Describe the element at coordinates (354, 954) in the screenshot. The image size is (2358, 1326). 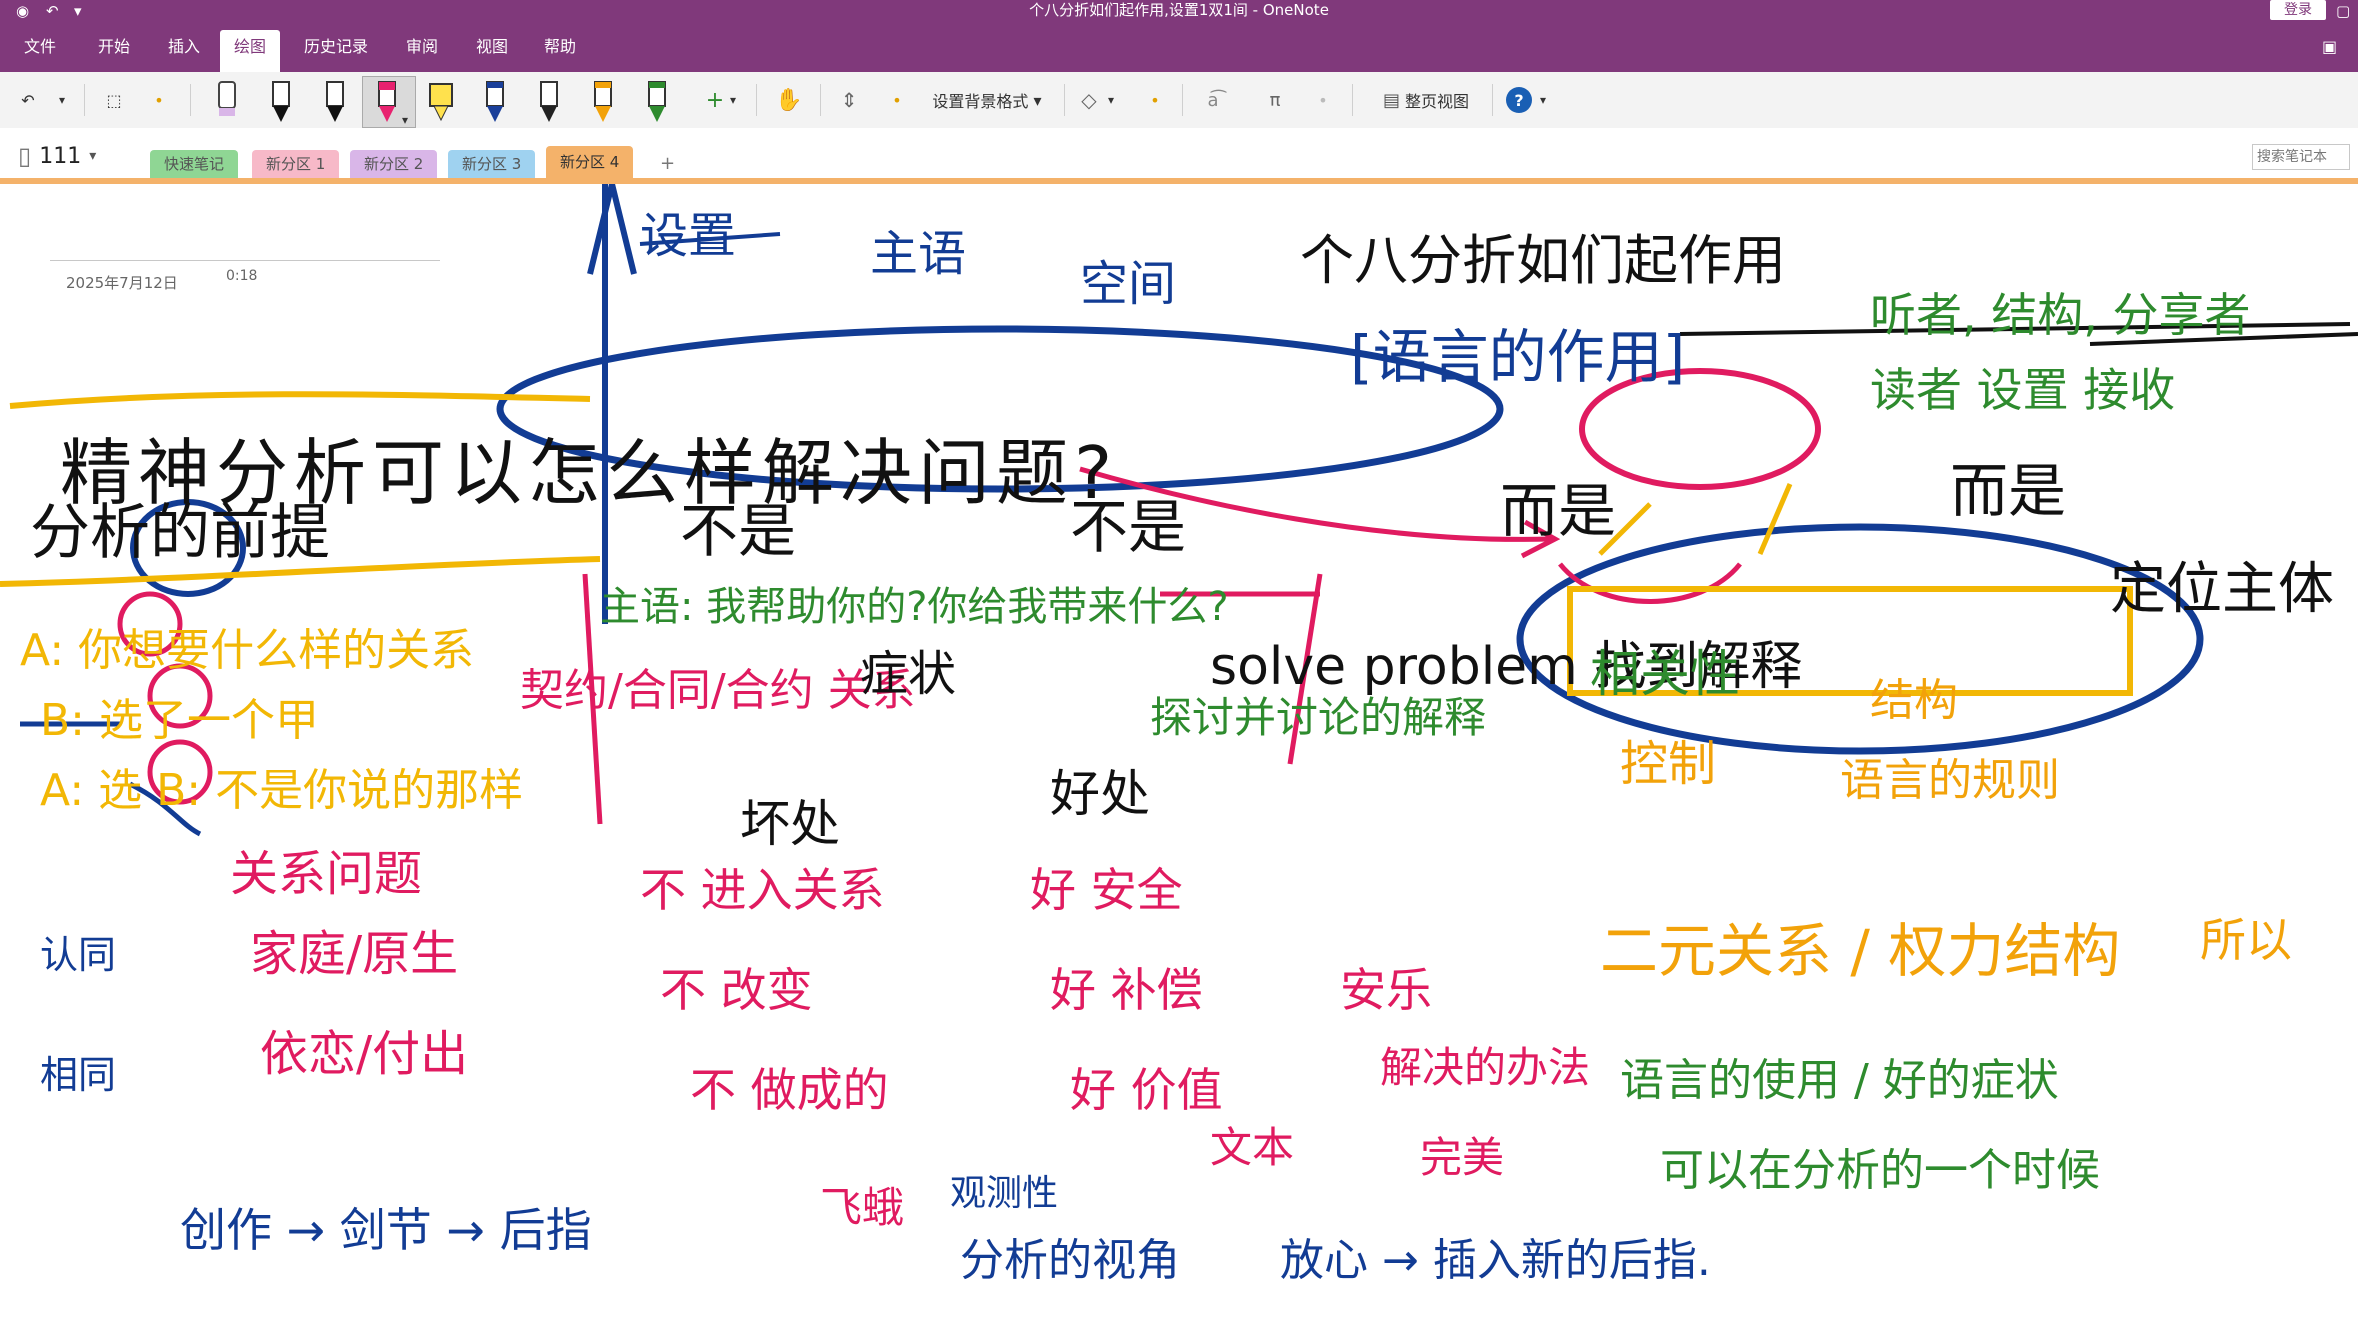
I see `ink-q2: 家庭/原生` at that location.